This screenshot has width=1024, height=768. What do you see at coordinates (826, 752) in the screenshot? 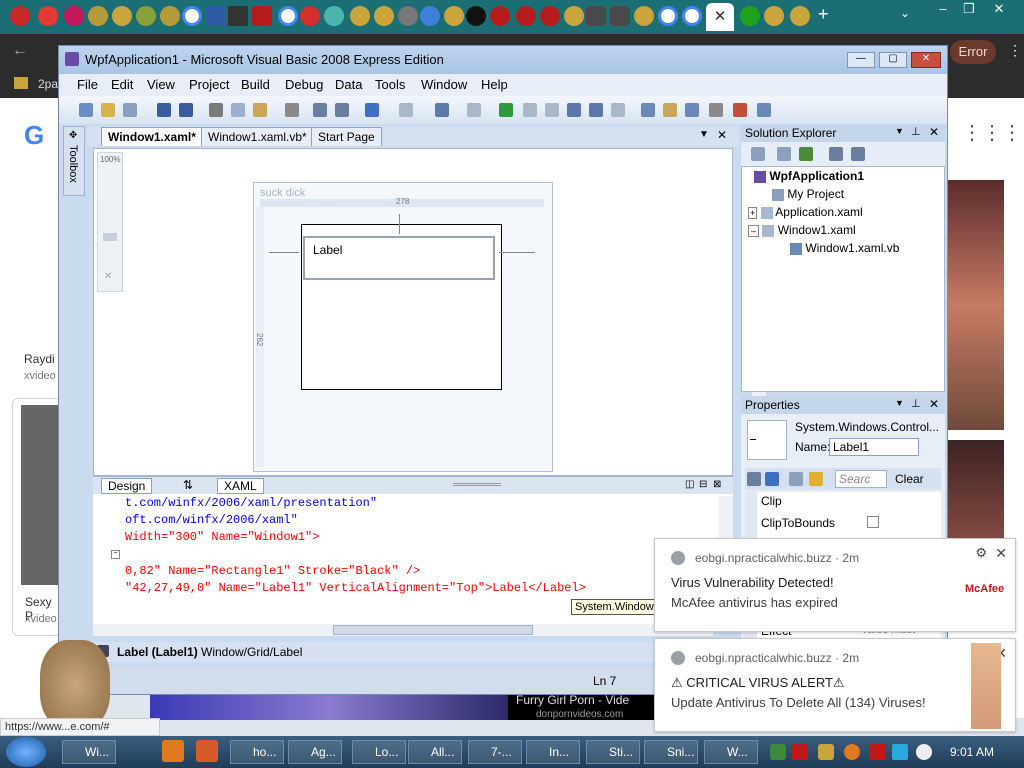
I see `tray-icon` at bounding box center [826, 752].